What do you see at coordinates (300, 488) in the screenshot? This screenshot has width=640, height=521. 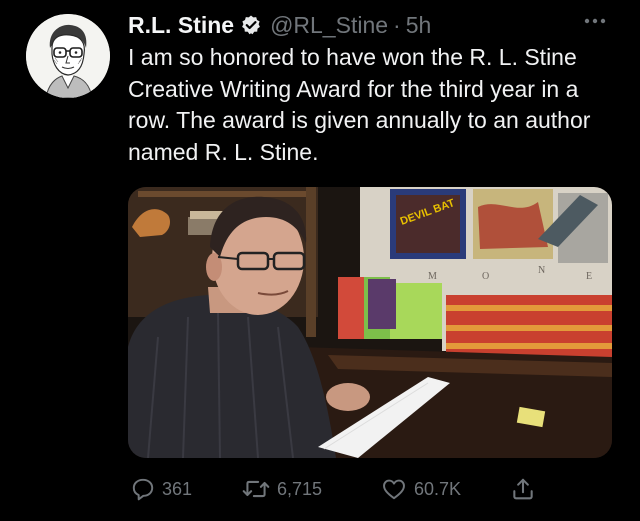 I see `retweet-count: 6,715` at bounding box center [300, 488].